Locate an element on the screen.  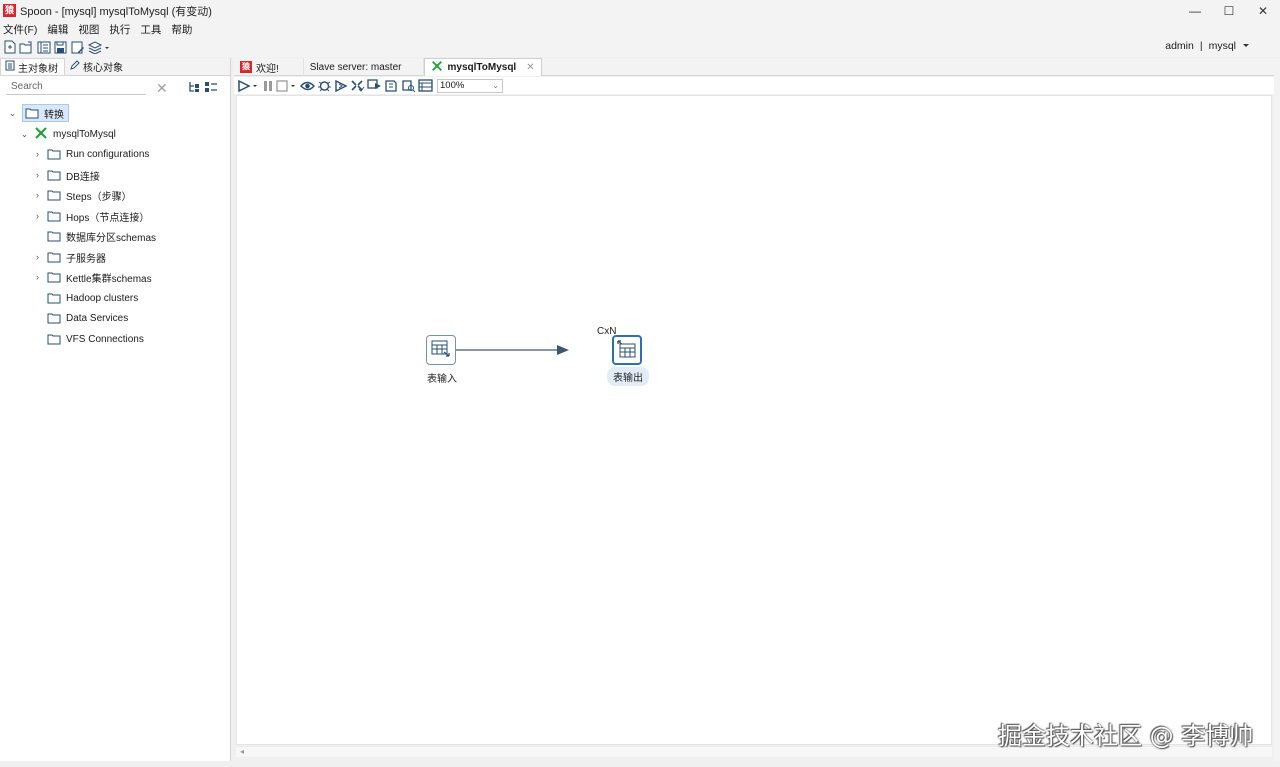
app-icon: 猿 is located at coordinates (9, 10).